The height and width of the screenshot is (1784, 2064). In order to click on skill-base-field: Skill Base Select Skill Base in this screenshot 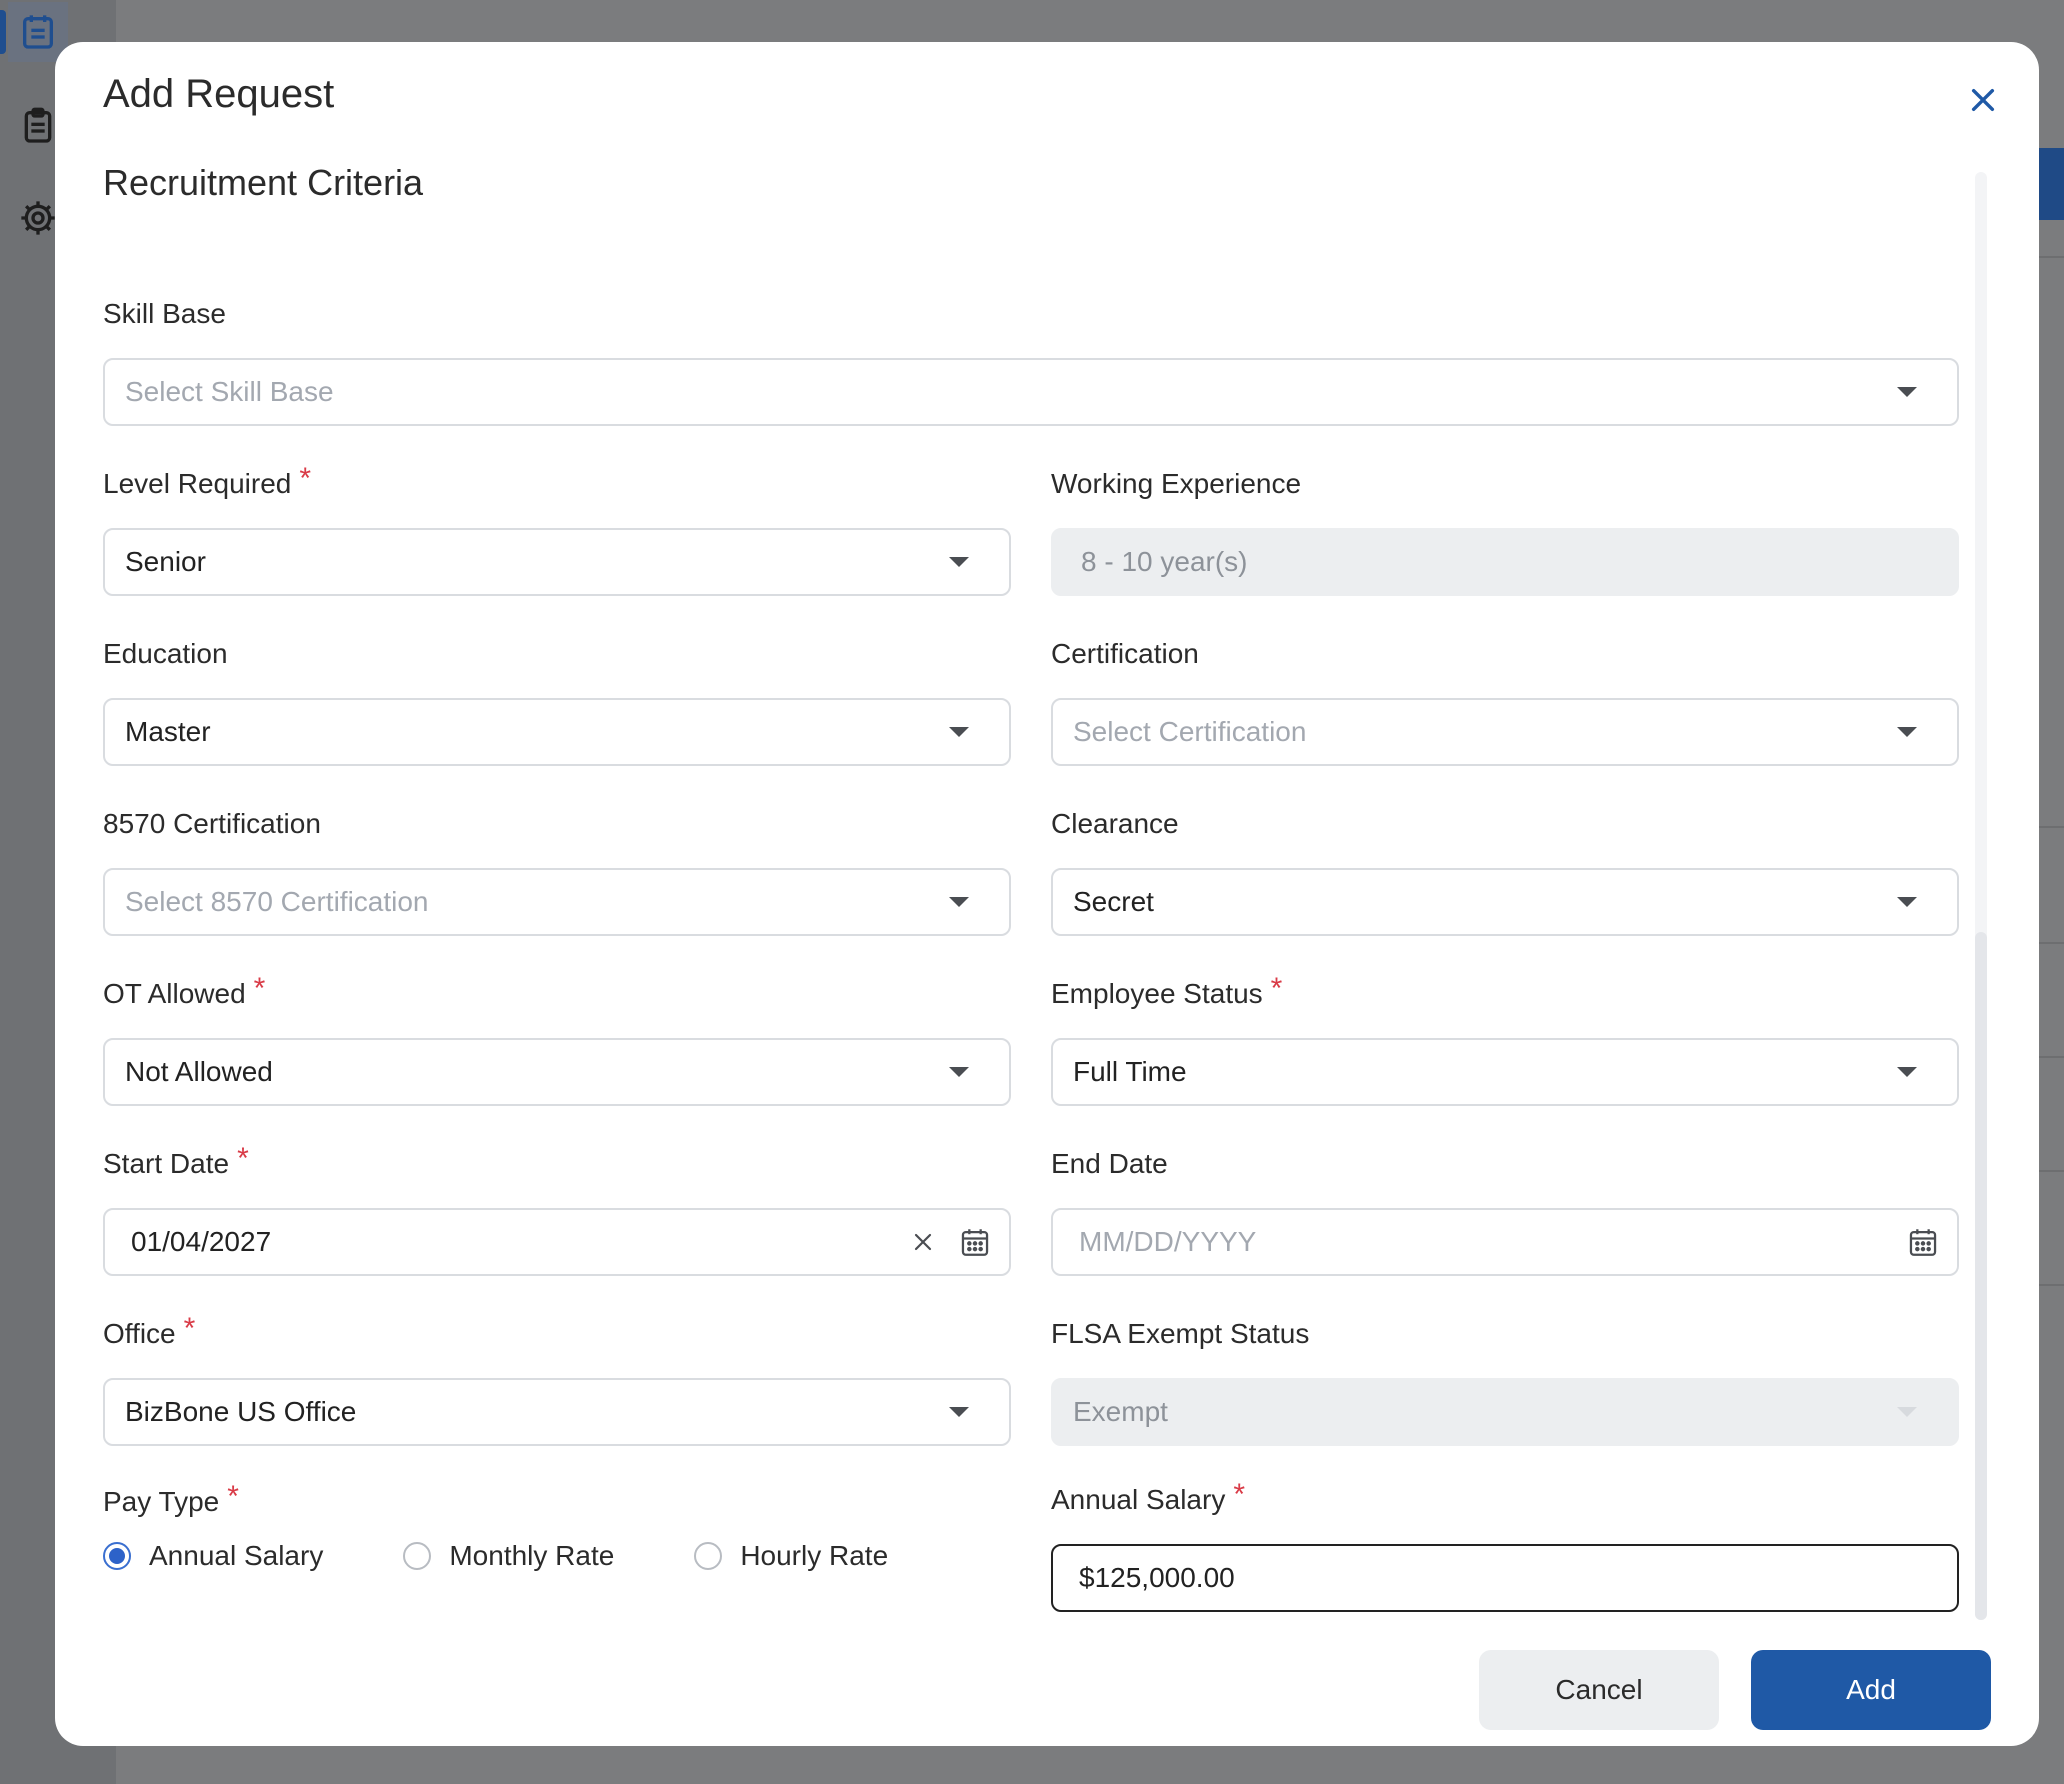, I will do `click(1031, 360)`.